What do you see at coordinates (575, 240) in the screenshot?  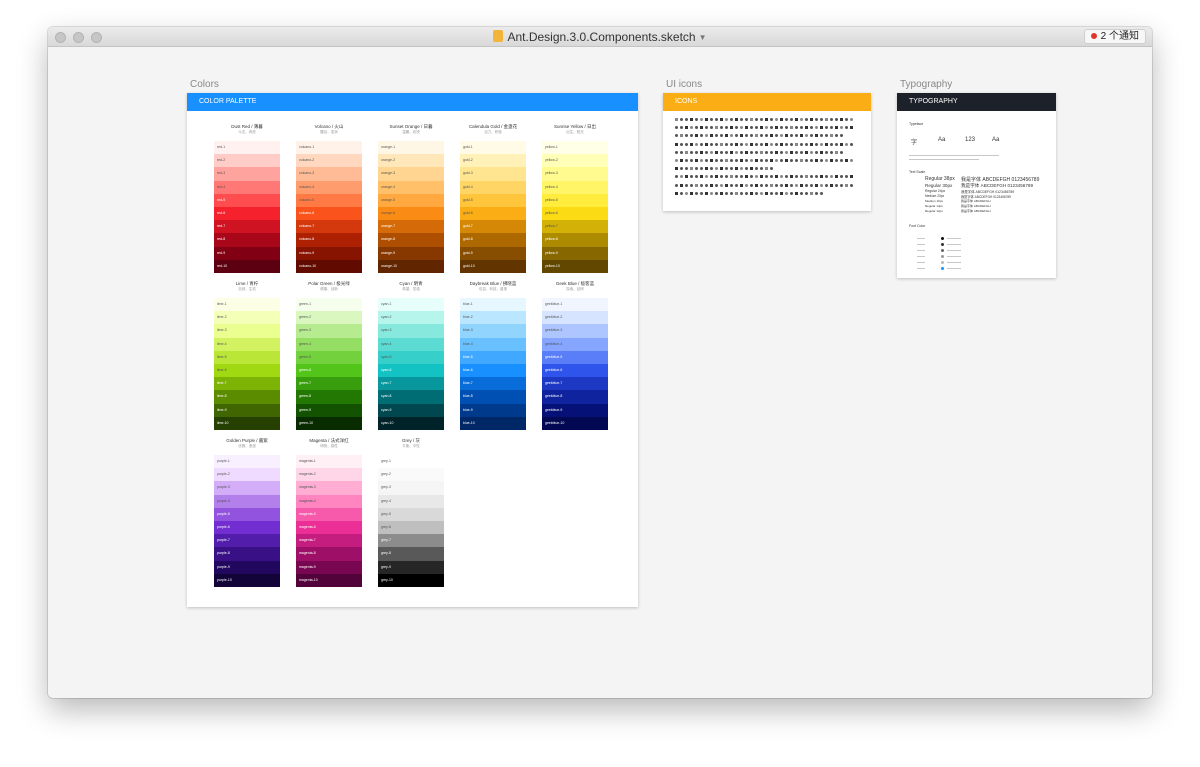 I see `swatch-yellow-8: yellow-8` at bounding box center [575, 240].